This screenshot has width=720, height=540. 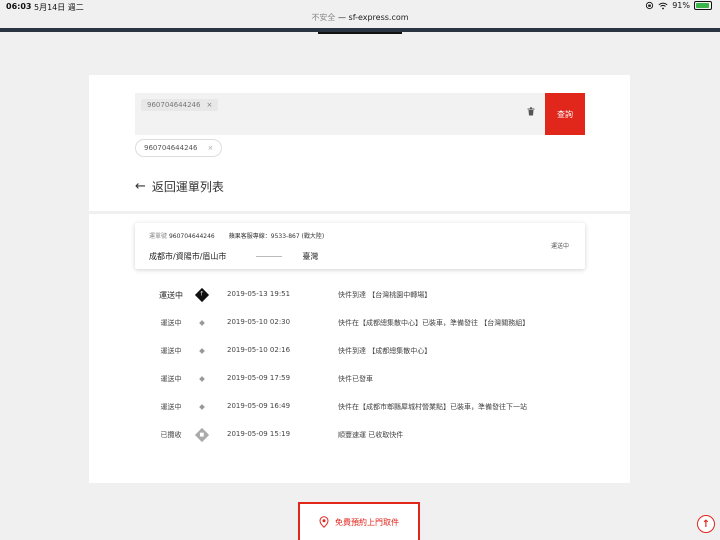 What do you see at coordinates (249, 236) in the screenshot?
I see `hotline-label: 蘋果客服專線：` at bounding box center [249, 236].